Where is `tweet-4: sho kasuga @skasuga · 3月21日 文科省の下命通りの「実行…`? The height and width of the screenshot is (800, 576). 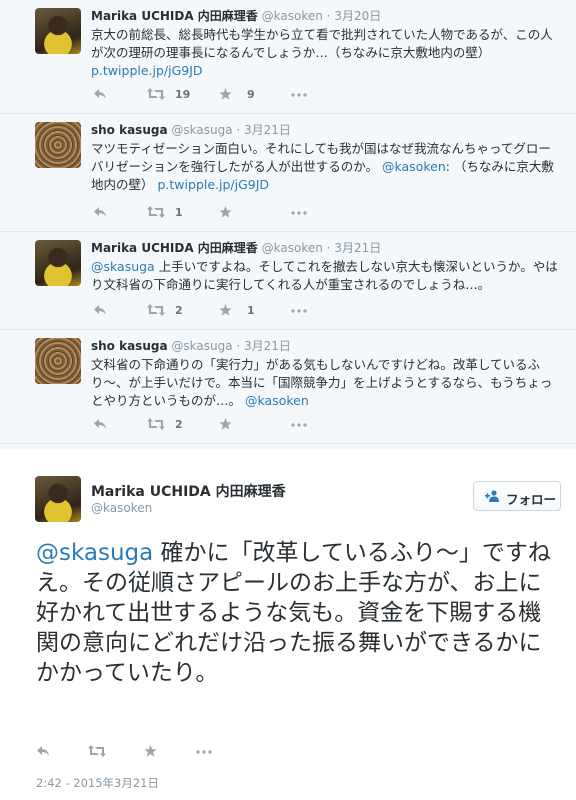
tweet-4: sho kasuga @skasuga · 3月21日 文科省の下命通りの「実行… is located at coordinates (288, 387).